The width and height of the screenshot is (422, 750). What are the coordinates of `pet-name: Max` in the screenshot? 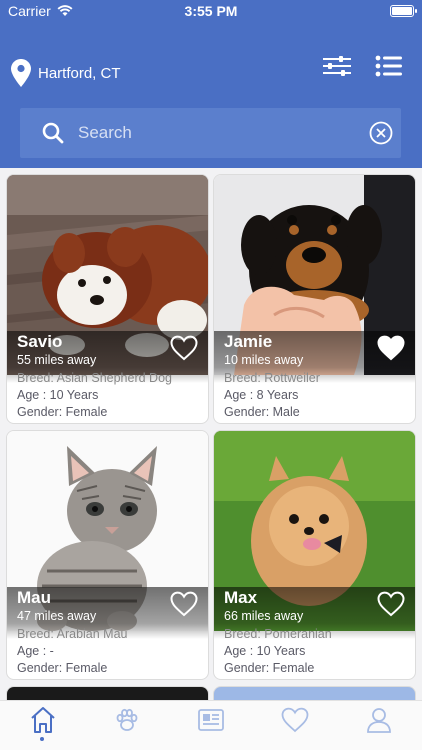 It's located at (241, 597).